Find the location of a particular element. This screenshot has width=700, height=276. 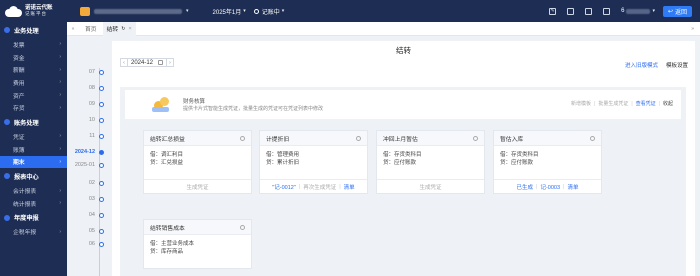

timeline-period-2025-01: 2025-01 is located at coordinates (89, 165).